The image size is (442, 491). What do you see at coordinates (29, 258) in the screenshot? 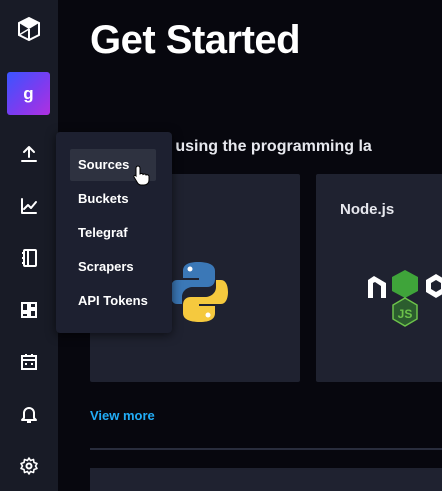
I see `notebook-icon` at bounding box center [29, 258].